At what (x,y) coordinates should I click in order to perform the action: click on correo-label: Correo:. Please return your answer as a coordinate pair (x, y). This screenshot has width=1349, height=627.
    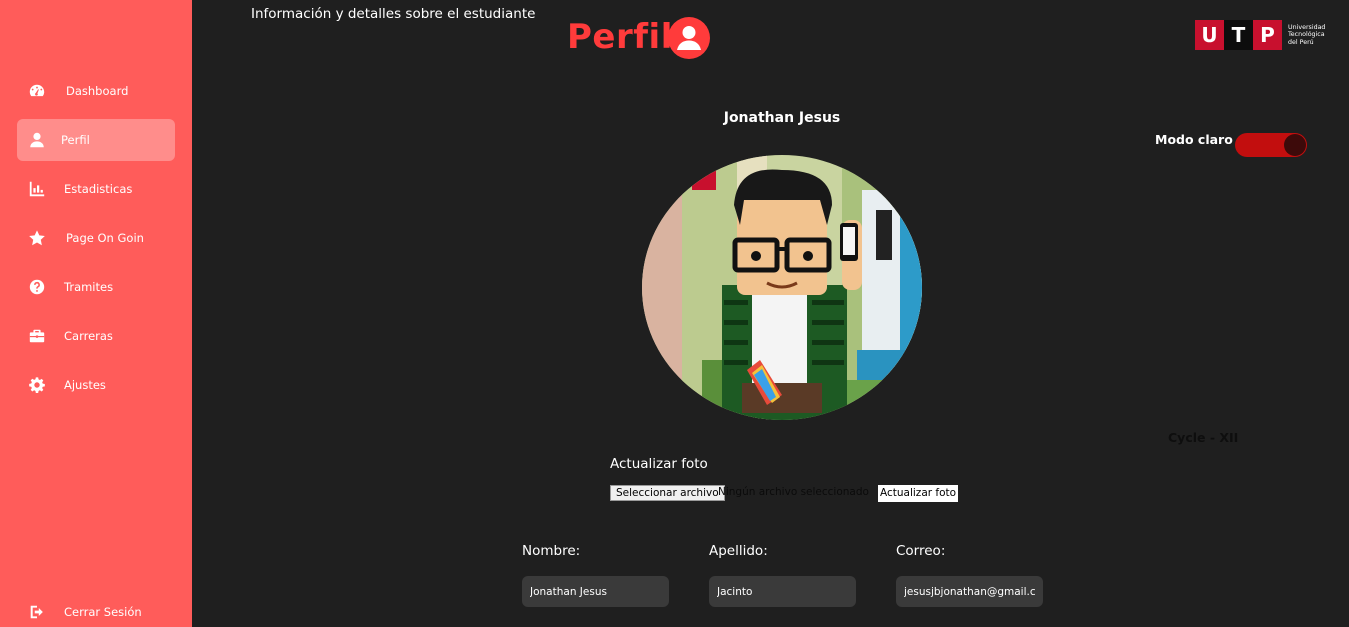
    Looking at the image, I should click on (921, 551).